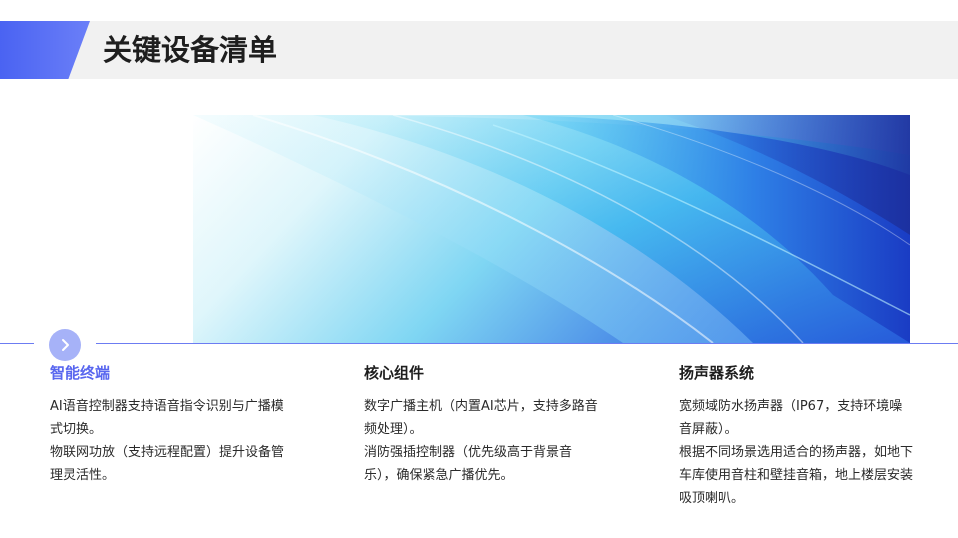 Image resolution: width=958 pixels, height=538 pixels. What do you see at coordinates (167, 464) in the screenshot?
I see `column-text: 物联网功放（支持远程配置）提升设备管理灵活性。` at bounding box center [167, 464].